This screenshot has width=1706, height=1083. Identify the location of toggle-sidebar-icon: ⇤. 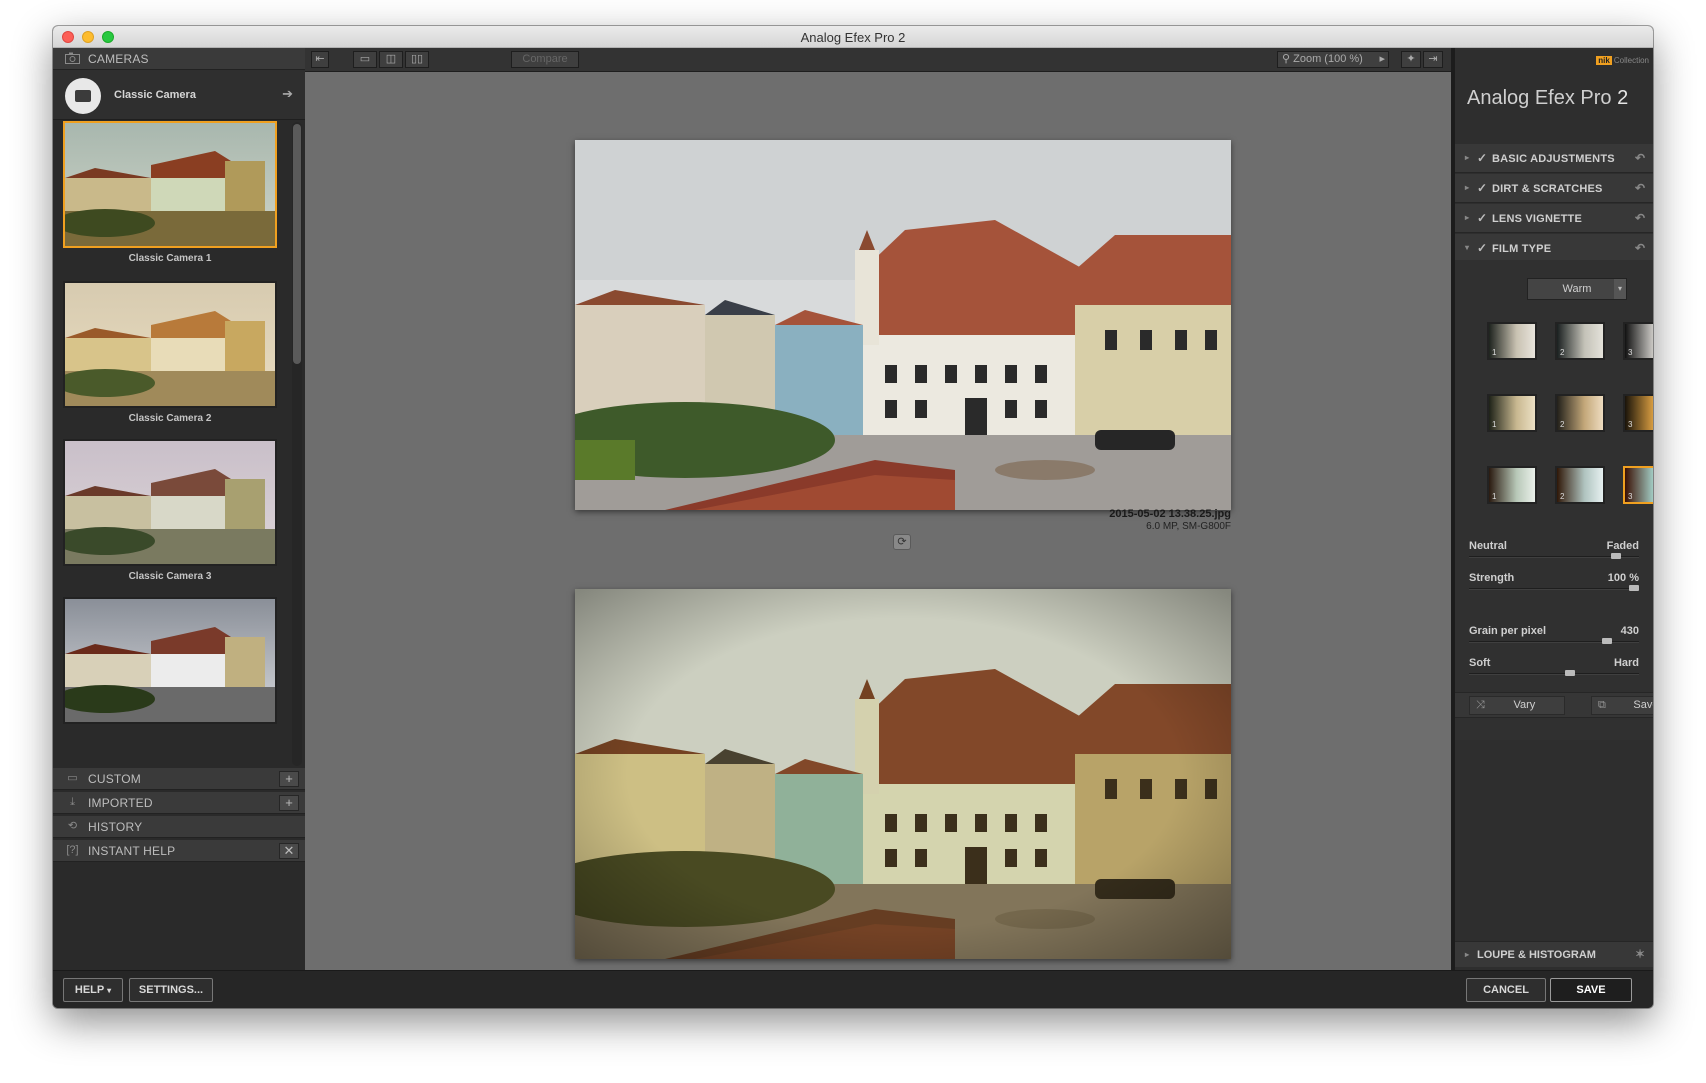
(320, 59).